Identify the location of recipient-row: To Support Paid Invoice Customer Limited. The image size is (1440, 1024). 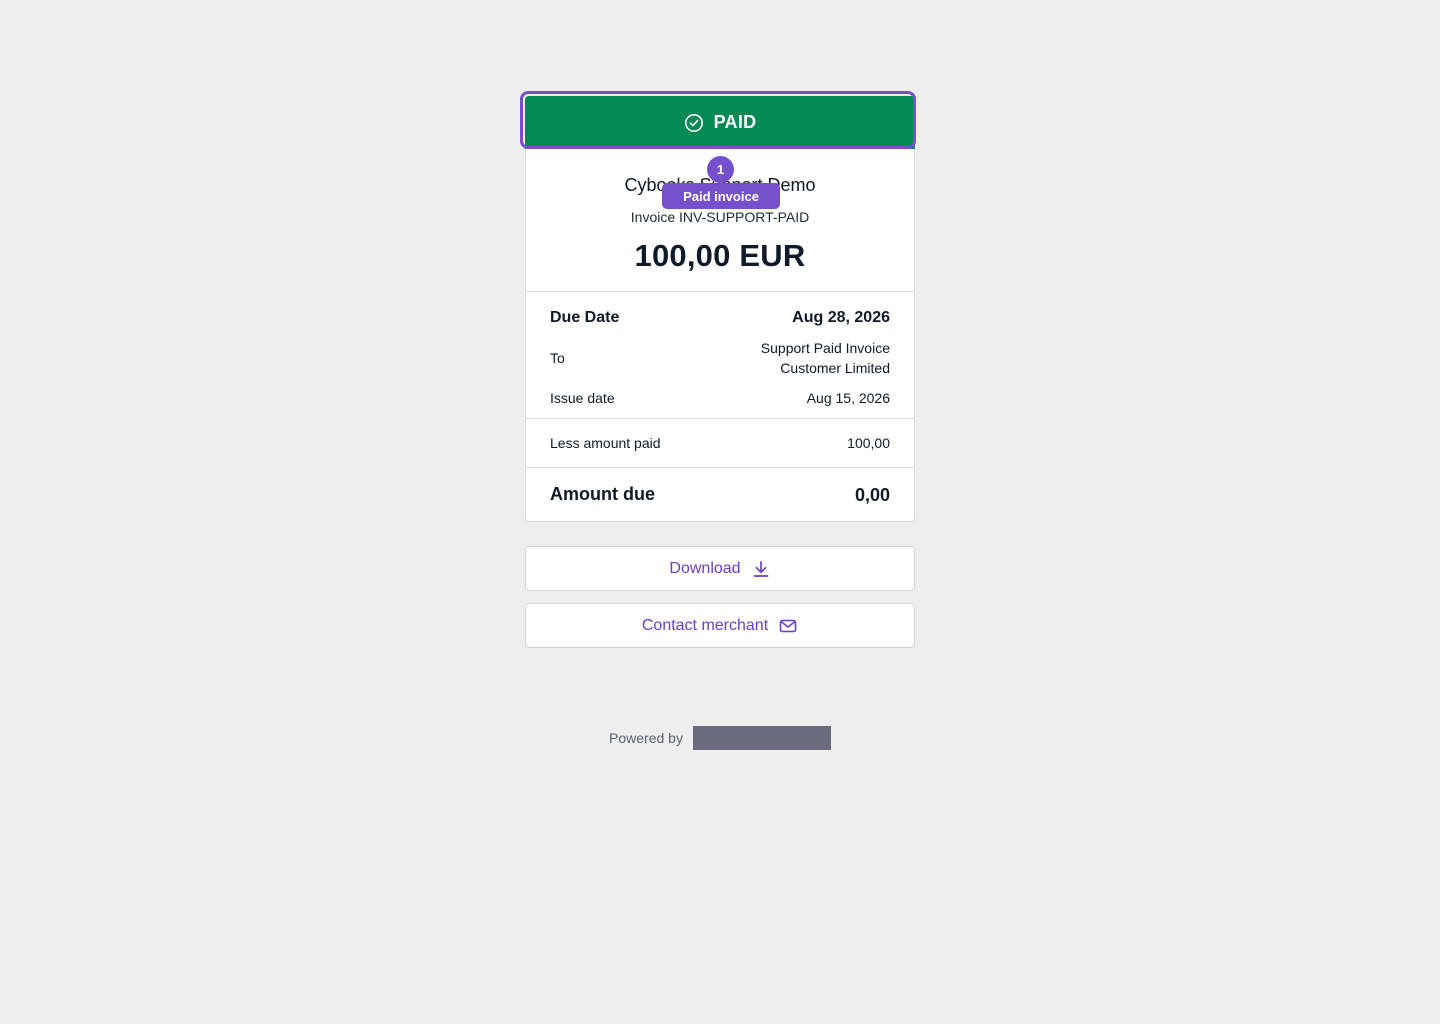
(720, 358).